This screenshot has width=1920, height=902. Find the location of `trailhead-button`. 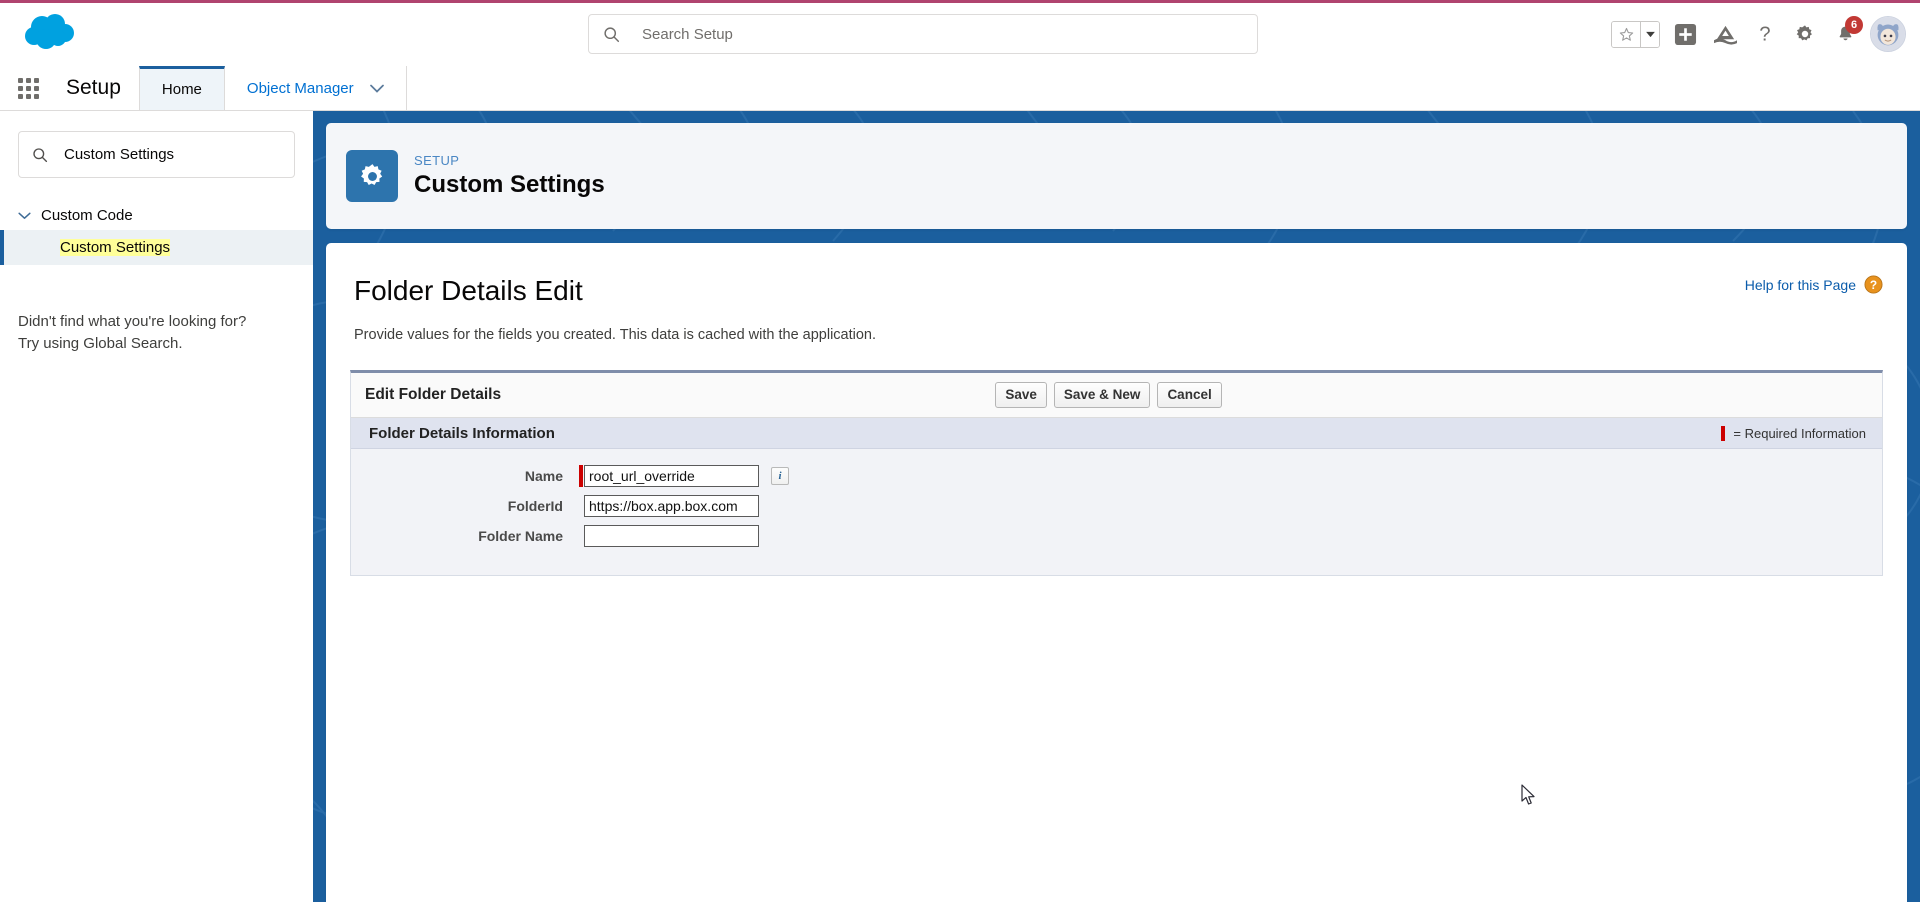

trailhead-button is located at coordinates (1725, 34).